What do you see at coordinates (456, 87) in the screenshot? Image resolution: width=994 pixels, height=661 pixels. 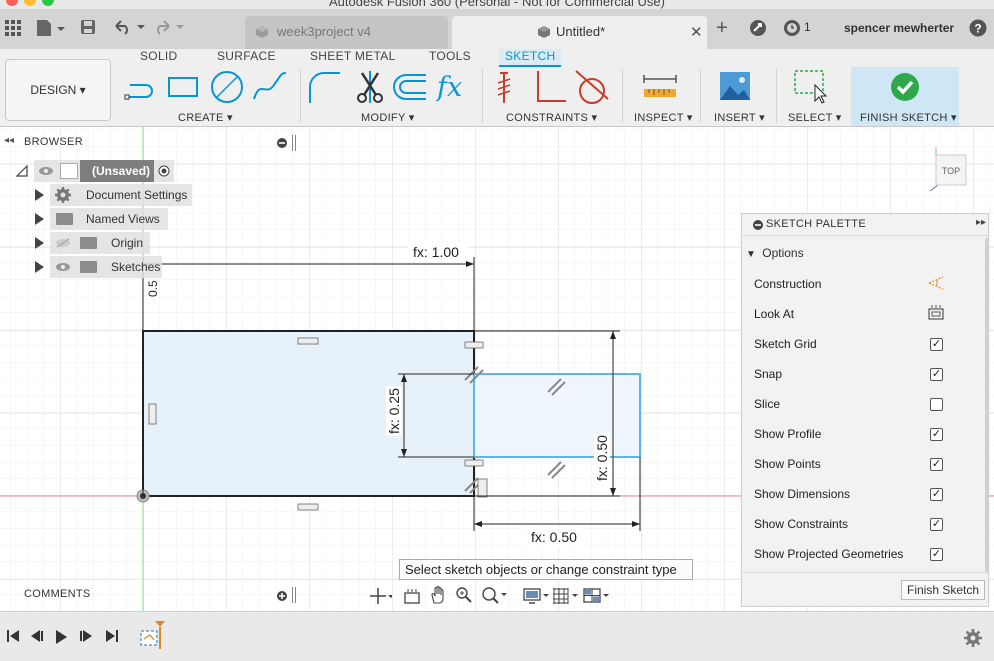 I see `change-parameters-icon: fx` at bounding box center [456, 87].